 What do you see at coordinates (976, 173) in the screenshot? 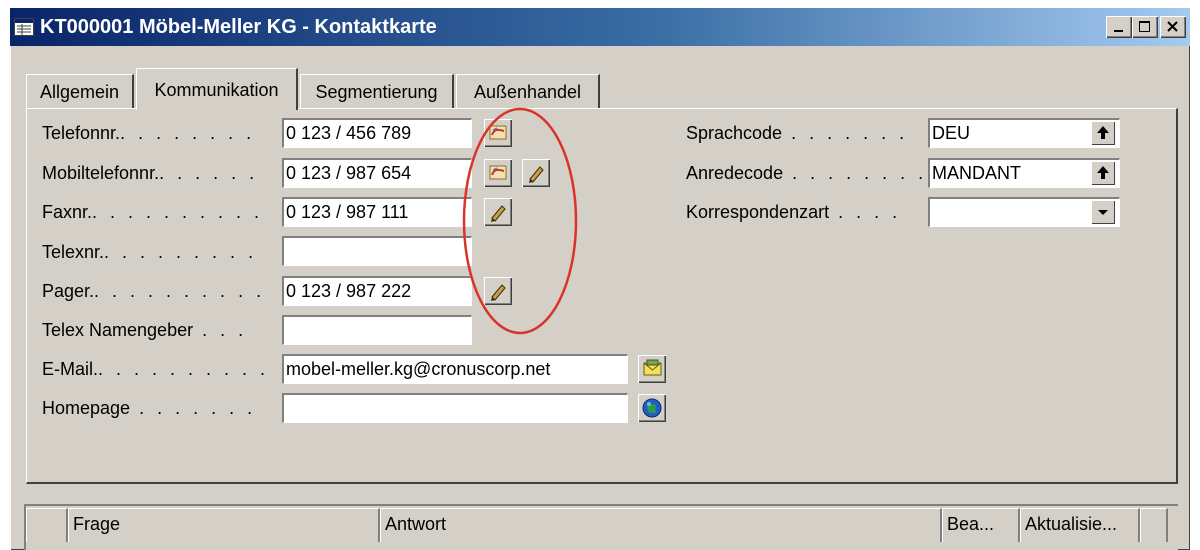
I see `anredecode-value: MANDANT` at bounding box center [976, 173].